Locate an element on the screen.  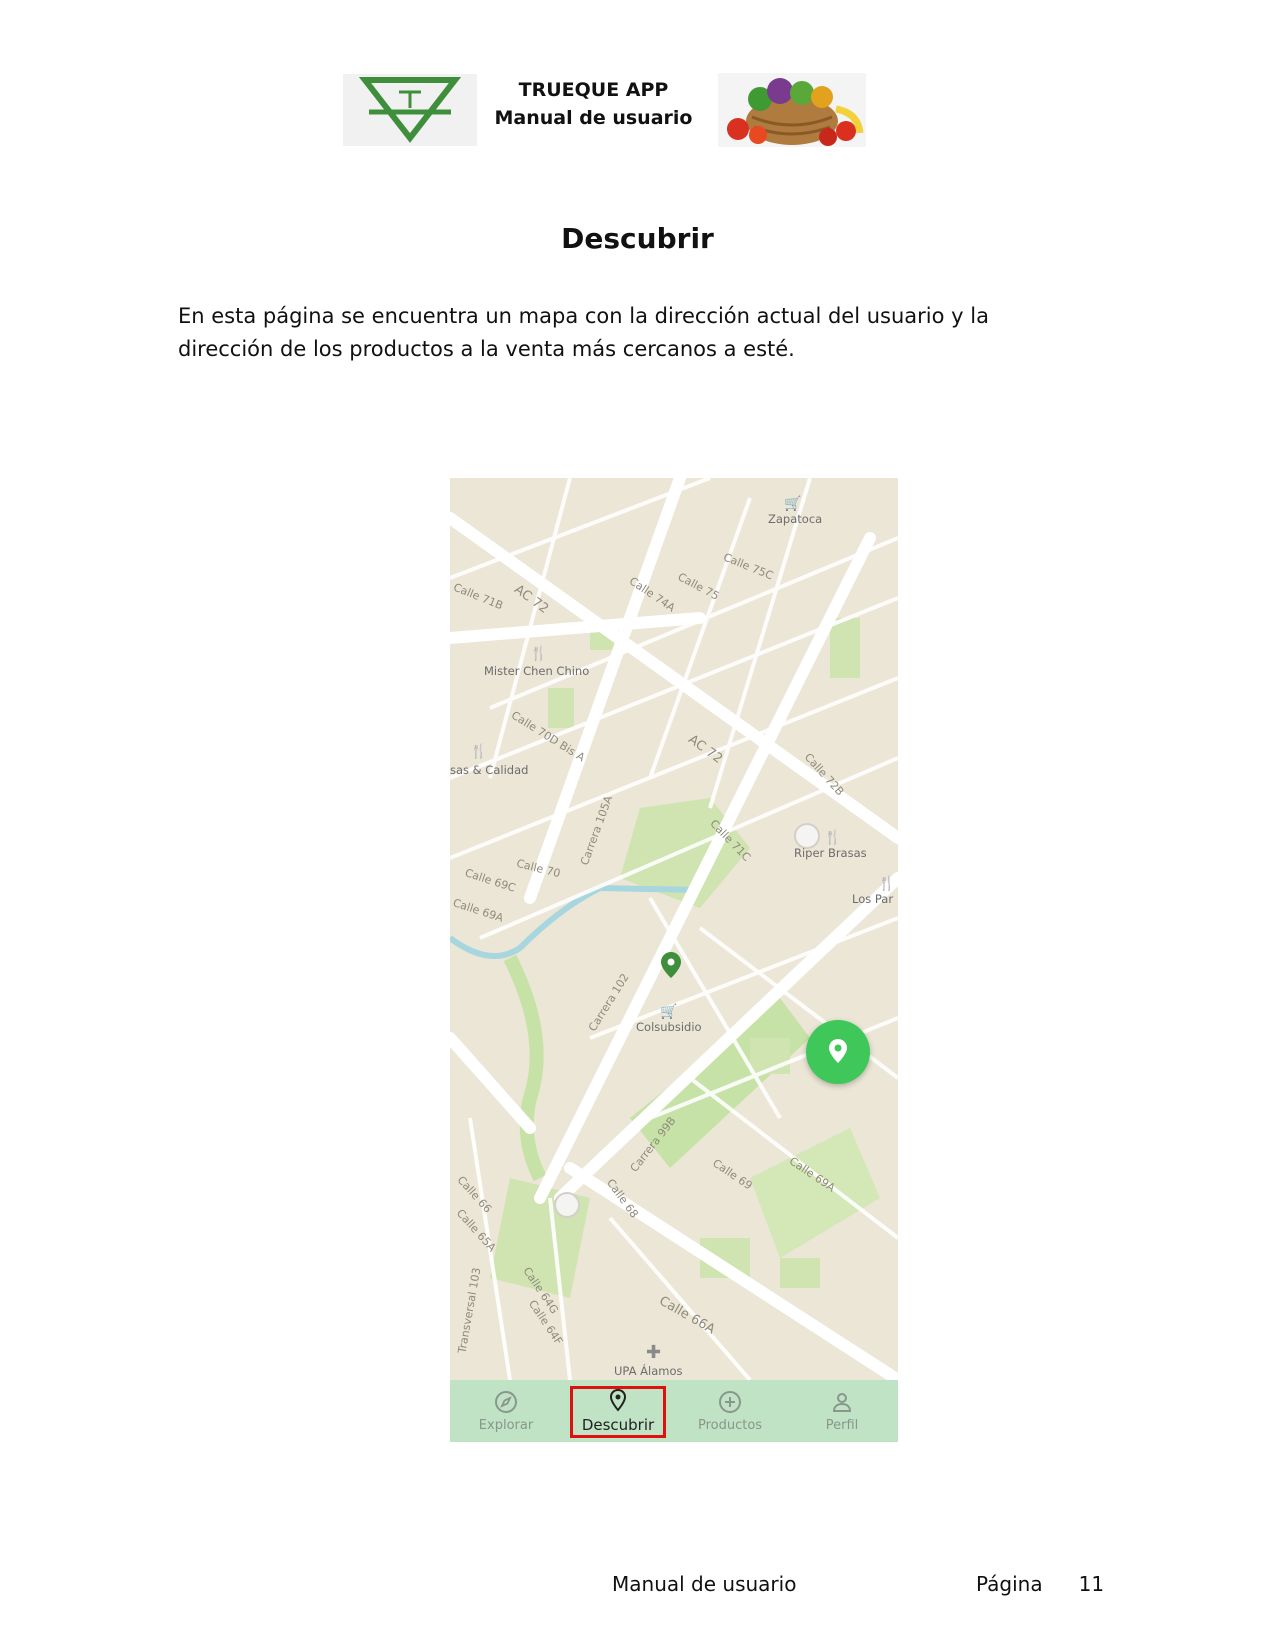
header-title: TRUEQUE APP Manual de usuario is located at coordinates (593, 104).